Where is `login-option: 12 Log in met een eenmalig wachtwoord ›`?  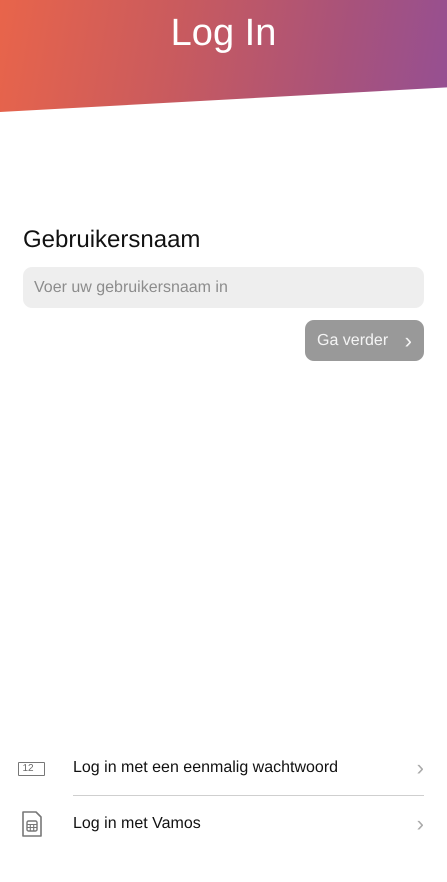
login-option: 12 Log in met een eenmalig wachtwoord › is located at coordinates (223, 768).